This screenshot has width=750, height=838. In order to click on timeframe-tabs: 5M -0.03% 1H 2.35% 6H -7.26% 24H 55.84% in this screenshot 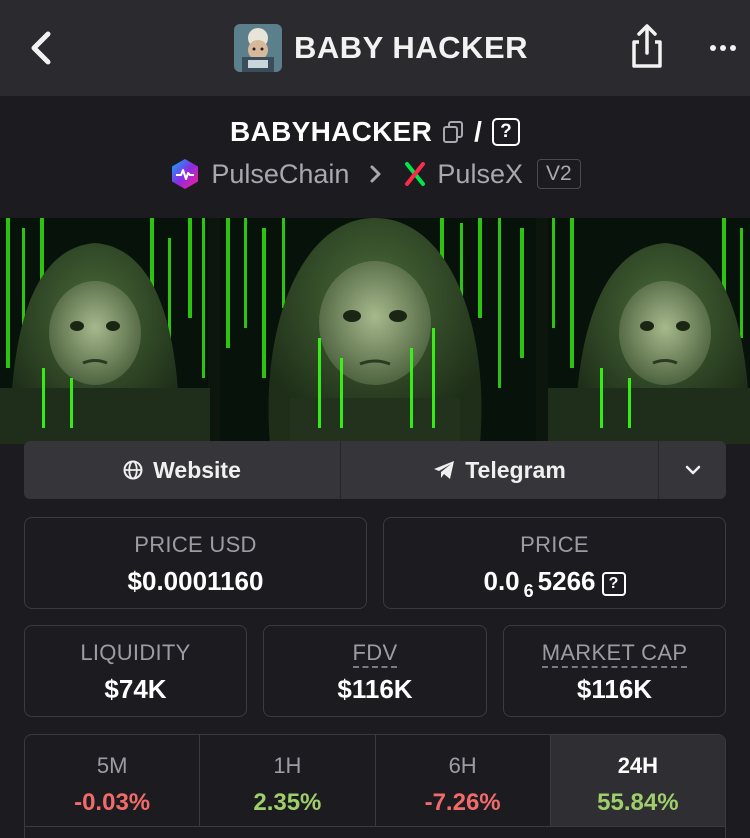, I will do `click(375, 786)`.